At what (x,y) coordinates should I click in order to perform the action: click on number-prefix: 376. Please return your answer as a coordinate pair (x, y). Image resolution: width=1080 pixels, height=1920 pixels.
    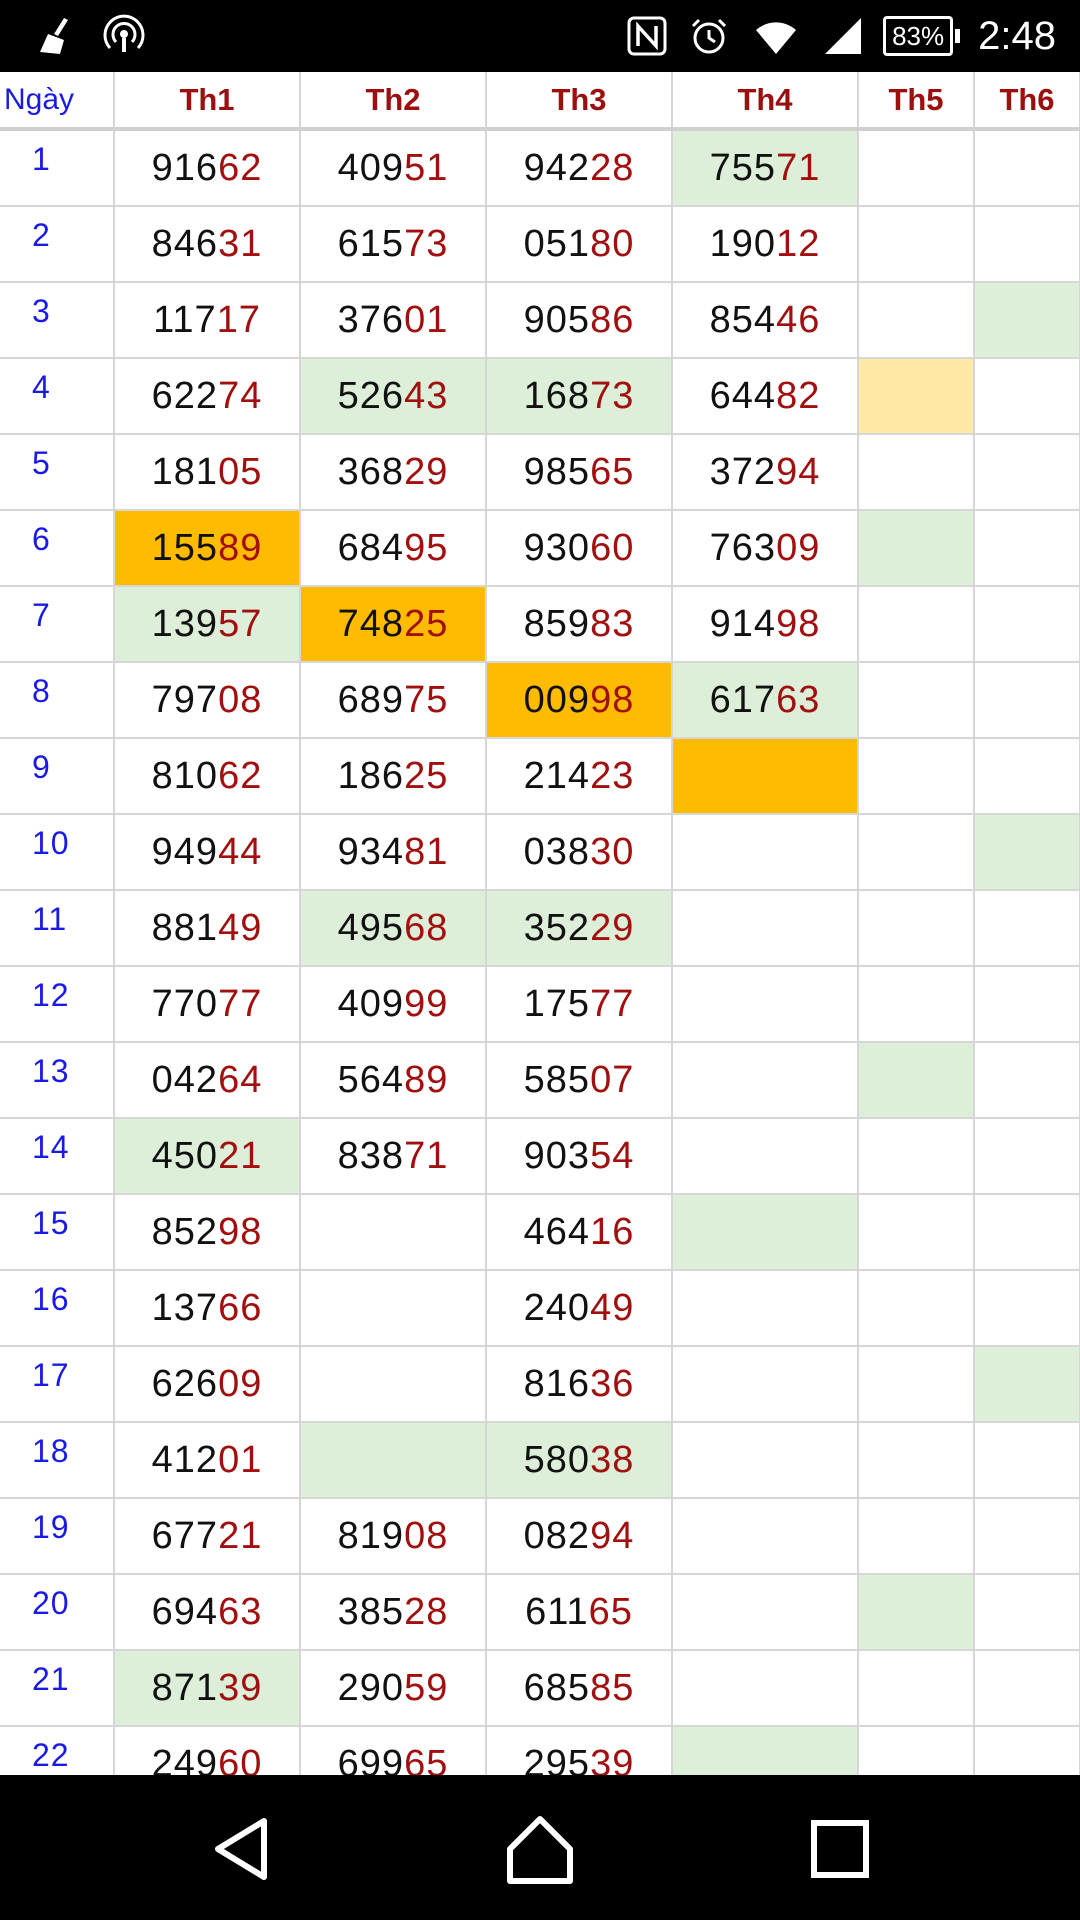
    Looking at the image, I should click on (371, 319).